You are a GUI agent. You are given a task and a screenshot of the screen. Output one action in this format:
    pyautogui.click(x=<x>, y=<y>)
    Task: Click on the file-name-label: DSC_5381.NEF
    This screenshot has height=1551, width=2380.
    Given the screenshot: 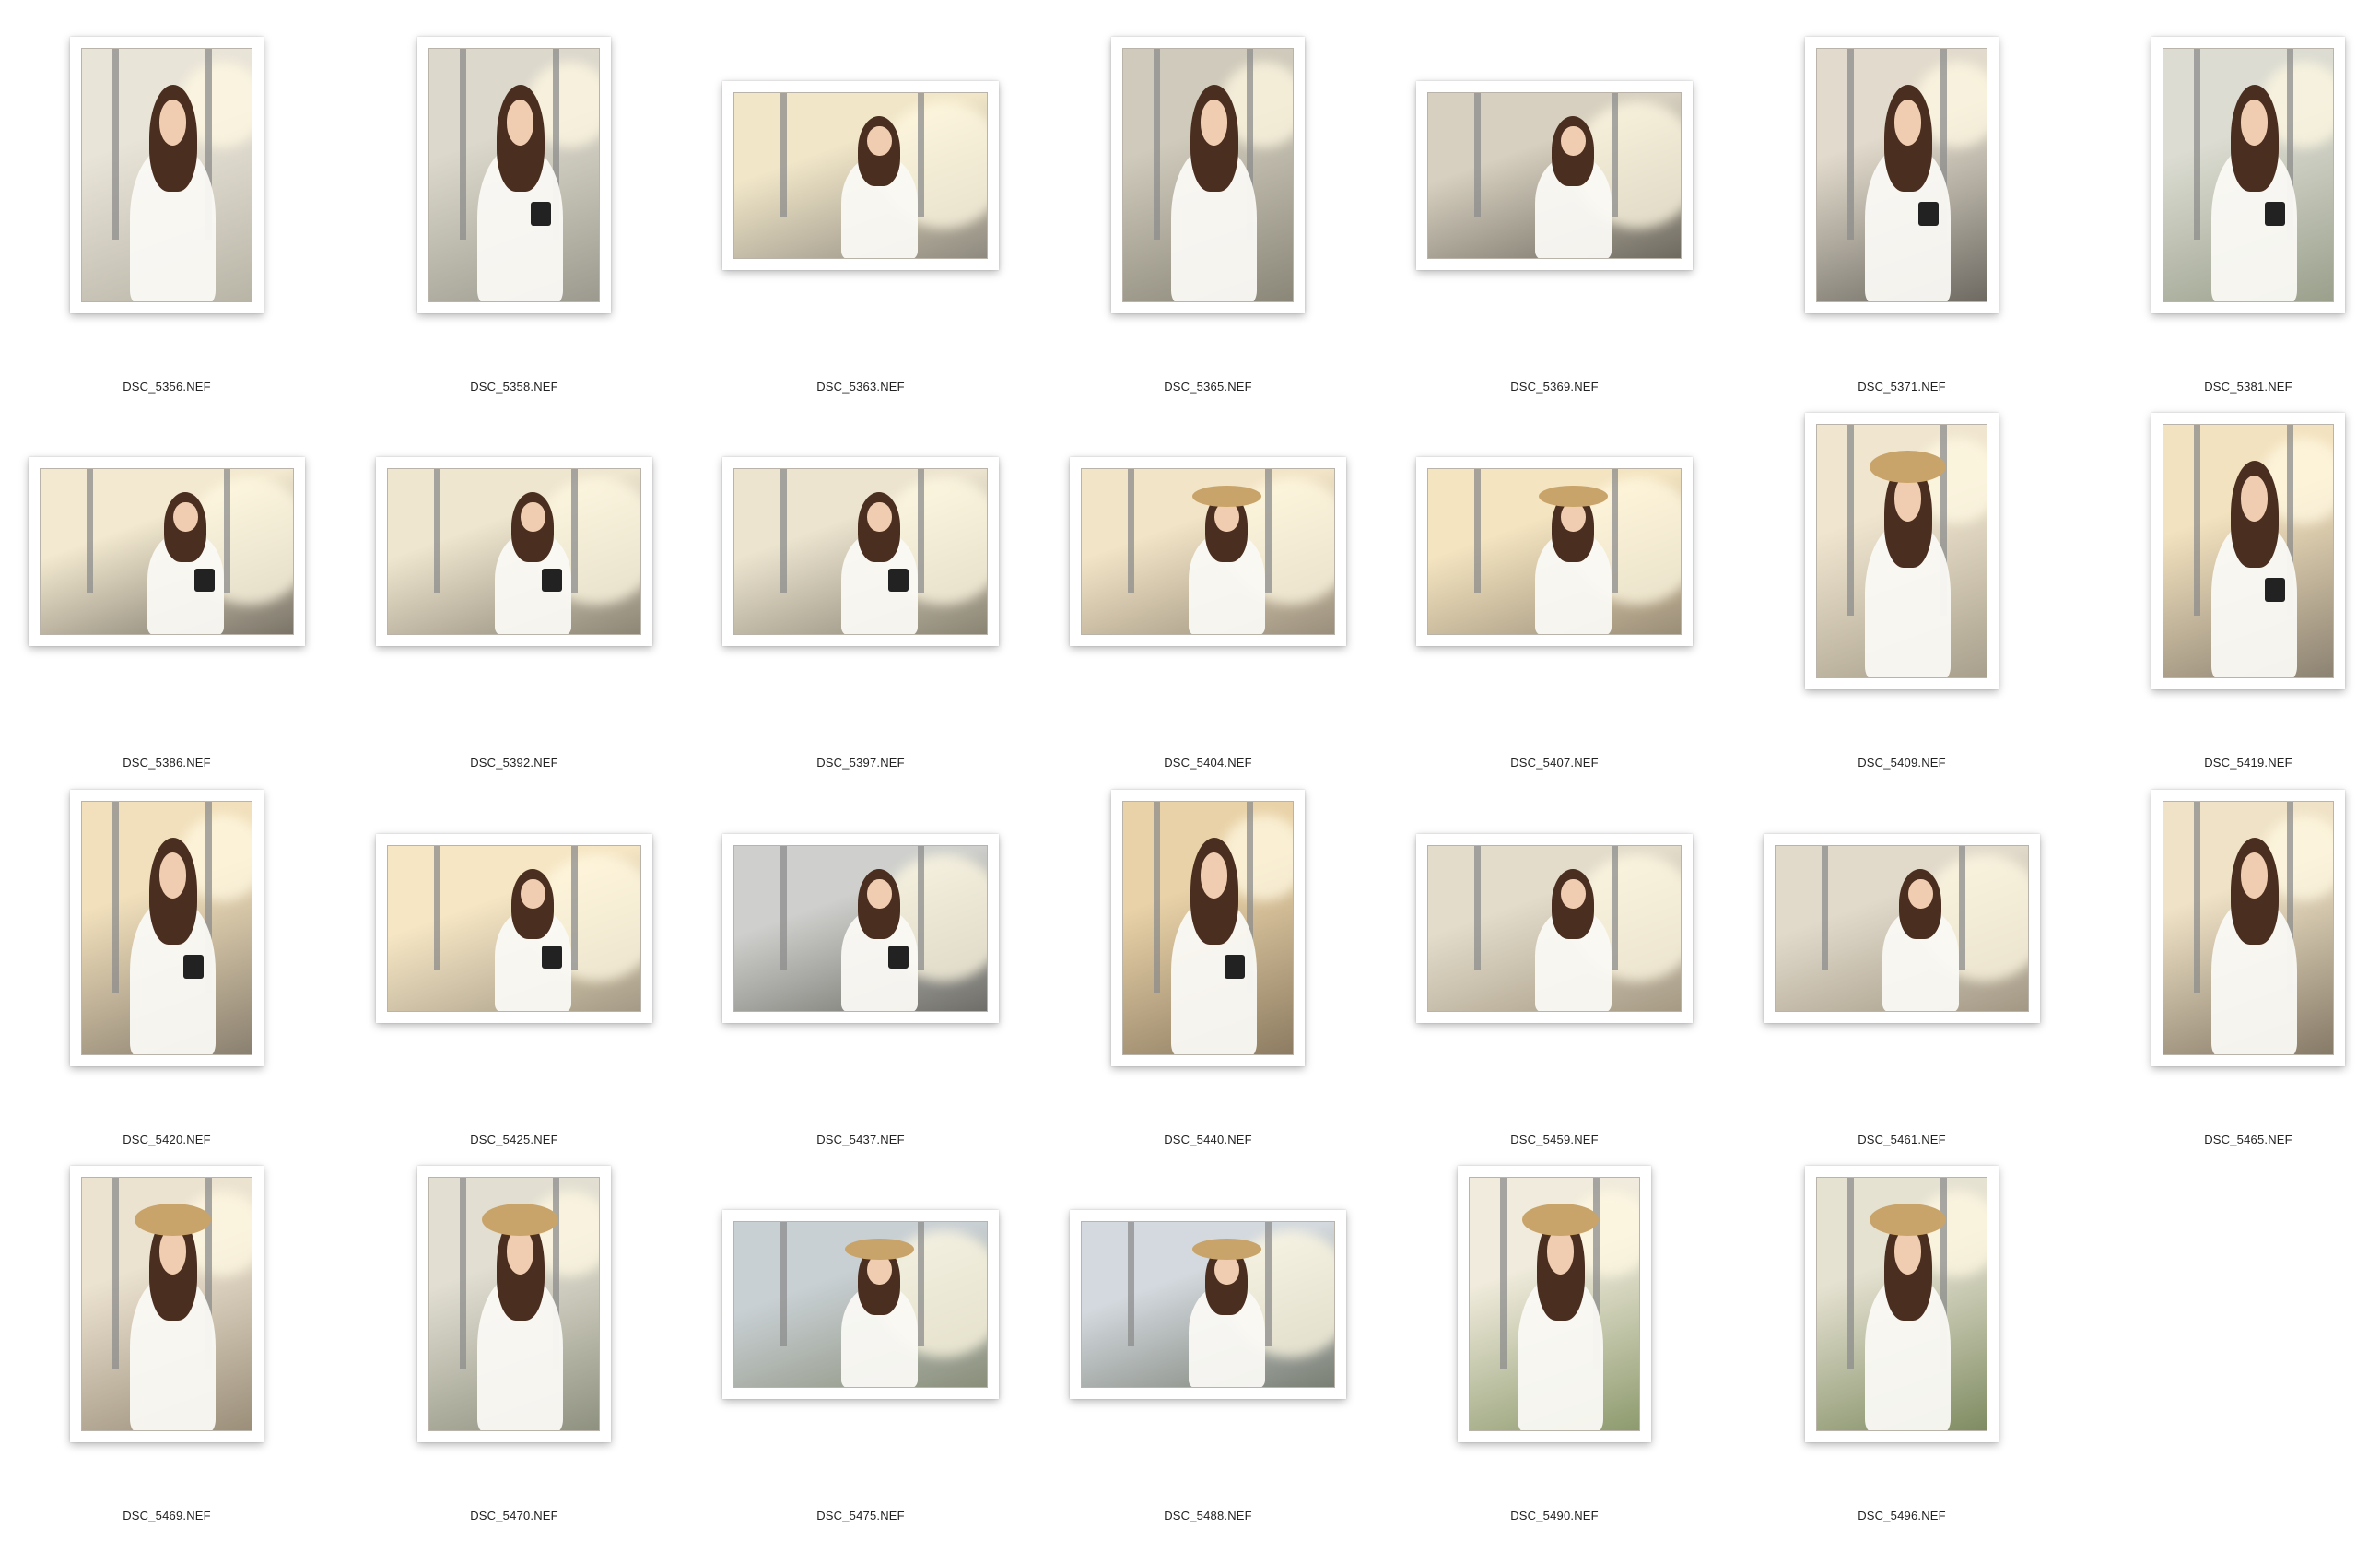 What is the action you would take?
    pyautogui.click(x=2248, y=387)
    